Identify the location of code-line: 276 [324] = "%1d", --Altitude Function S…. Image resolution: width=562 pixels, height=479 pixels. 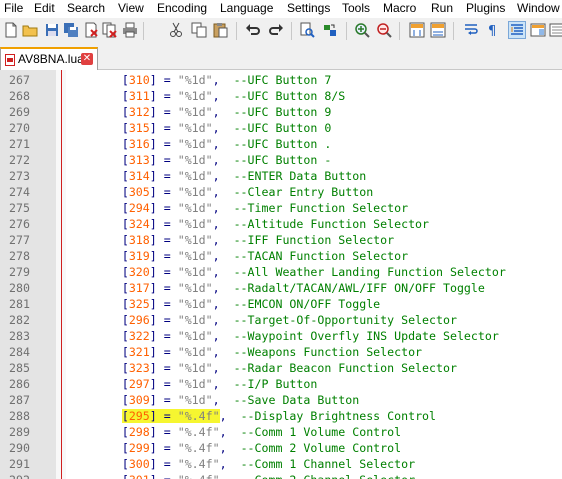
(281, 224).